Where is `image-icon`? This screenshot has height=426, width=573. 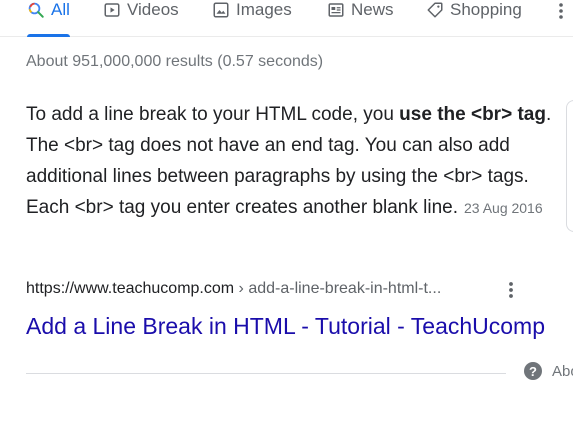
image-icon is located at coordinates (221, 10).